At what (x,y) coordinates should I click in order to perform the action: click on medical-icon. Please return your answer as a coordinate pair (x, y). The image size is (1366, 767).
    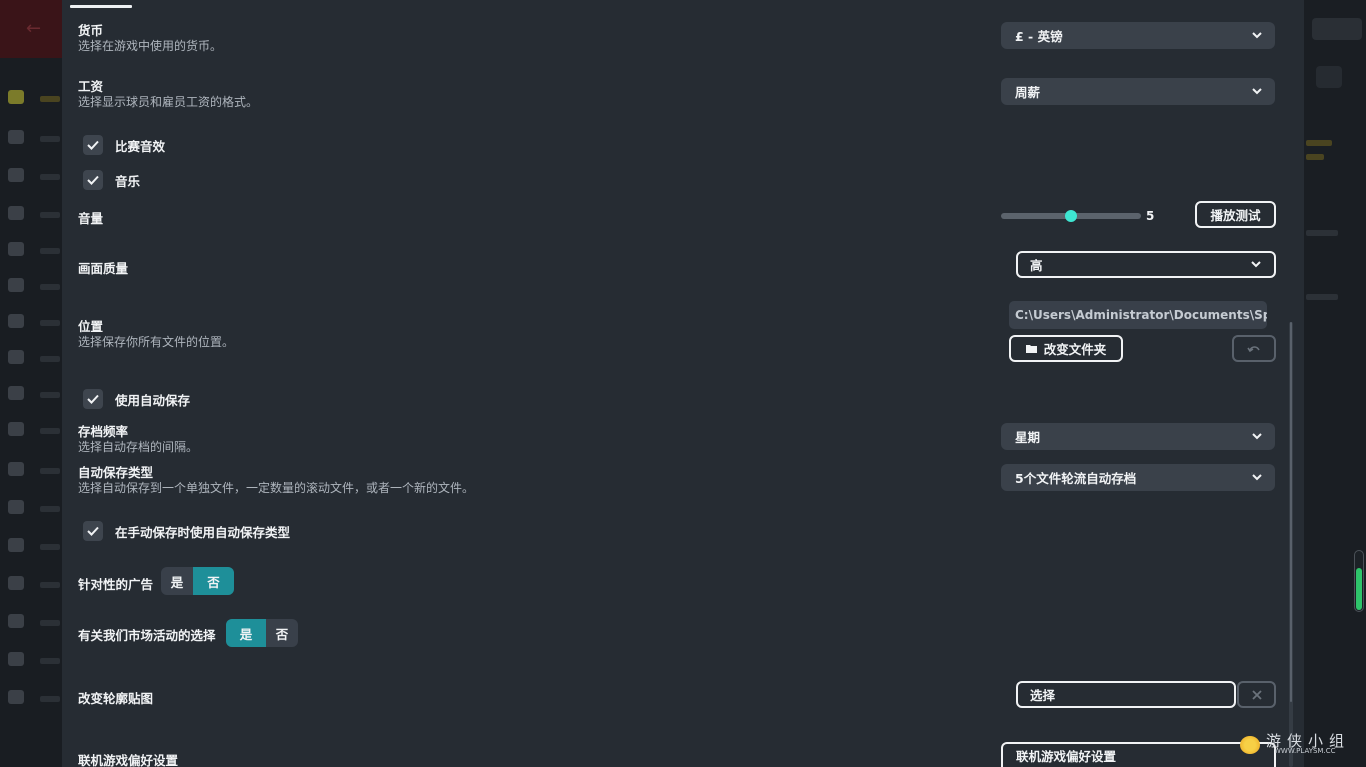
    Looking at the image, I should click on (16, 357).